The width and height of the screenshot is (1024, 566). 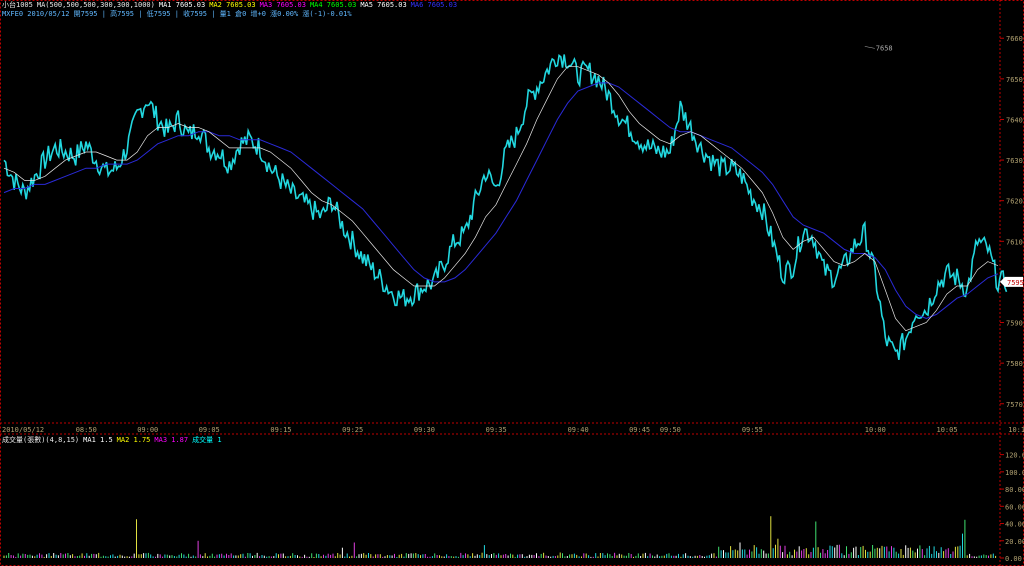 What do you see at coordinates (209, 430) in the screenshot?
I see `time-tick-label: 09:05` at bounding box center [209, 430].